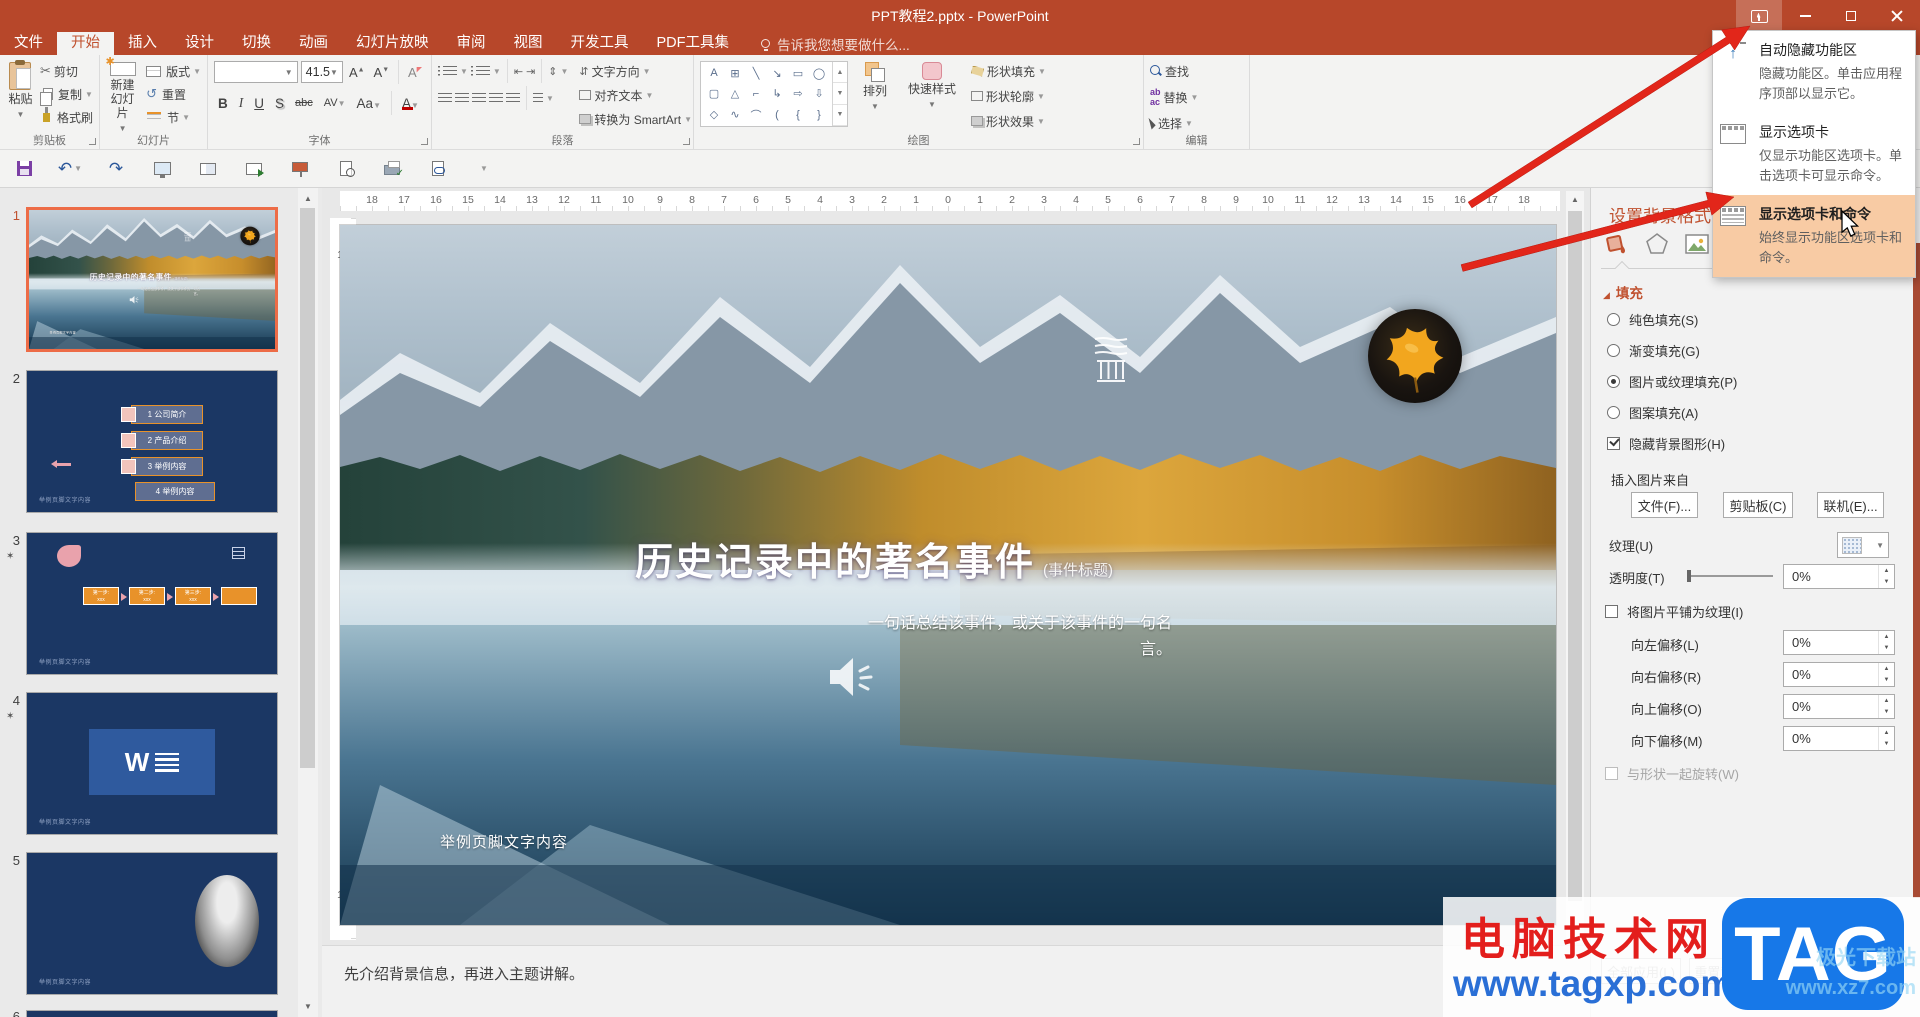 The width and height of the screenshot is (1920, 1017). I want to click on close-button, so click(1897, 16).